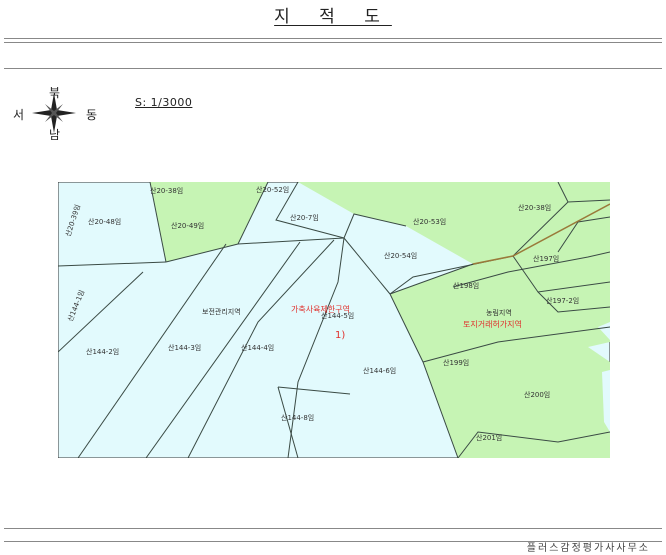  Describe the element at coordinates (320, 309) in the screenshot. I see `zone-label-livestock: 가축사육제한구역` at that location.